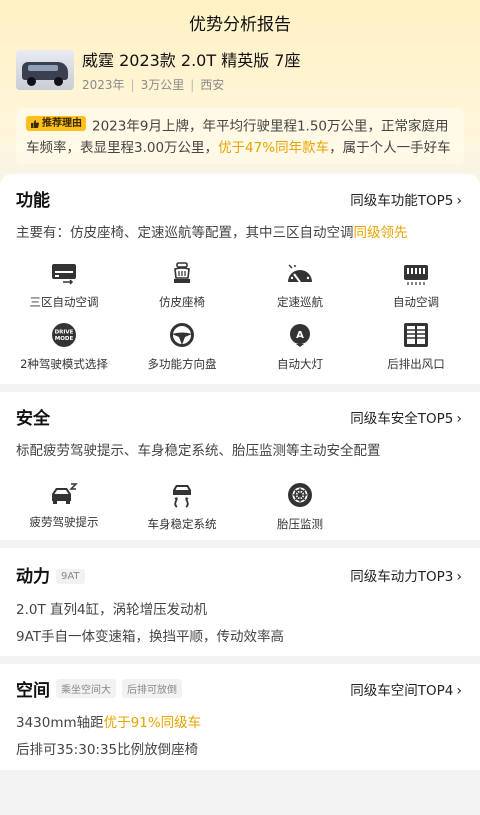  What do you see at coordinates (64, 339) in the screenshot?
I see `svg-text: MODE` at bounding box center [64, 339].